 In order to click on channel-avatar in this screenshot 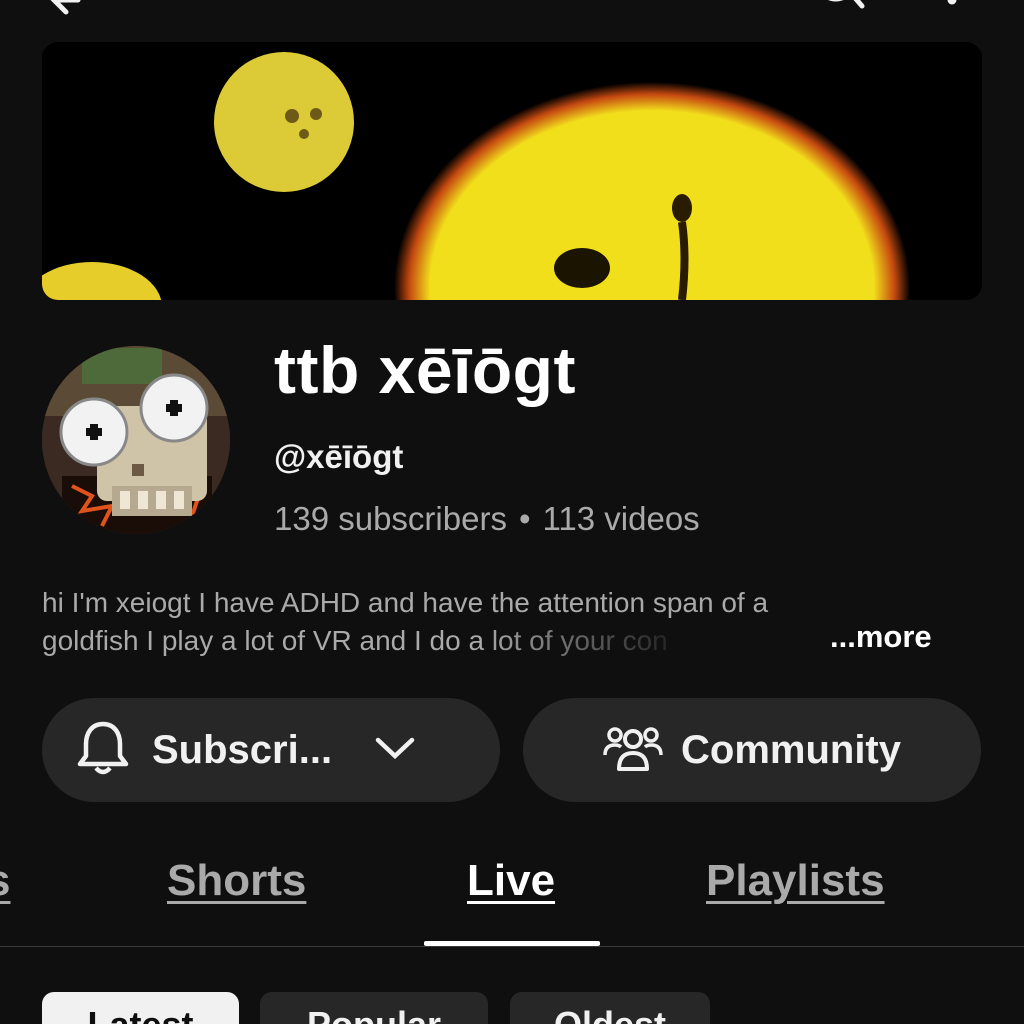, I will do `click(136, 440)`.